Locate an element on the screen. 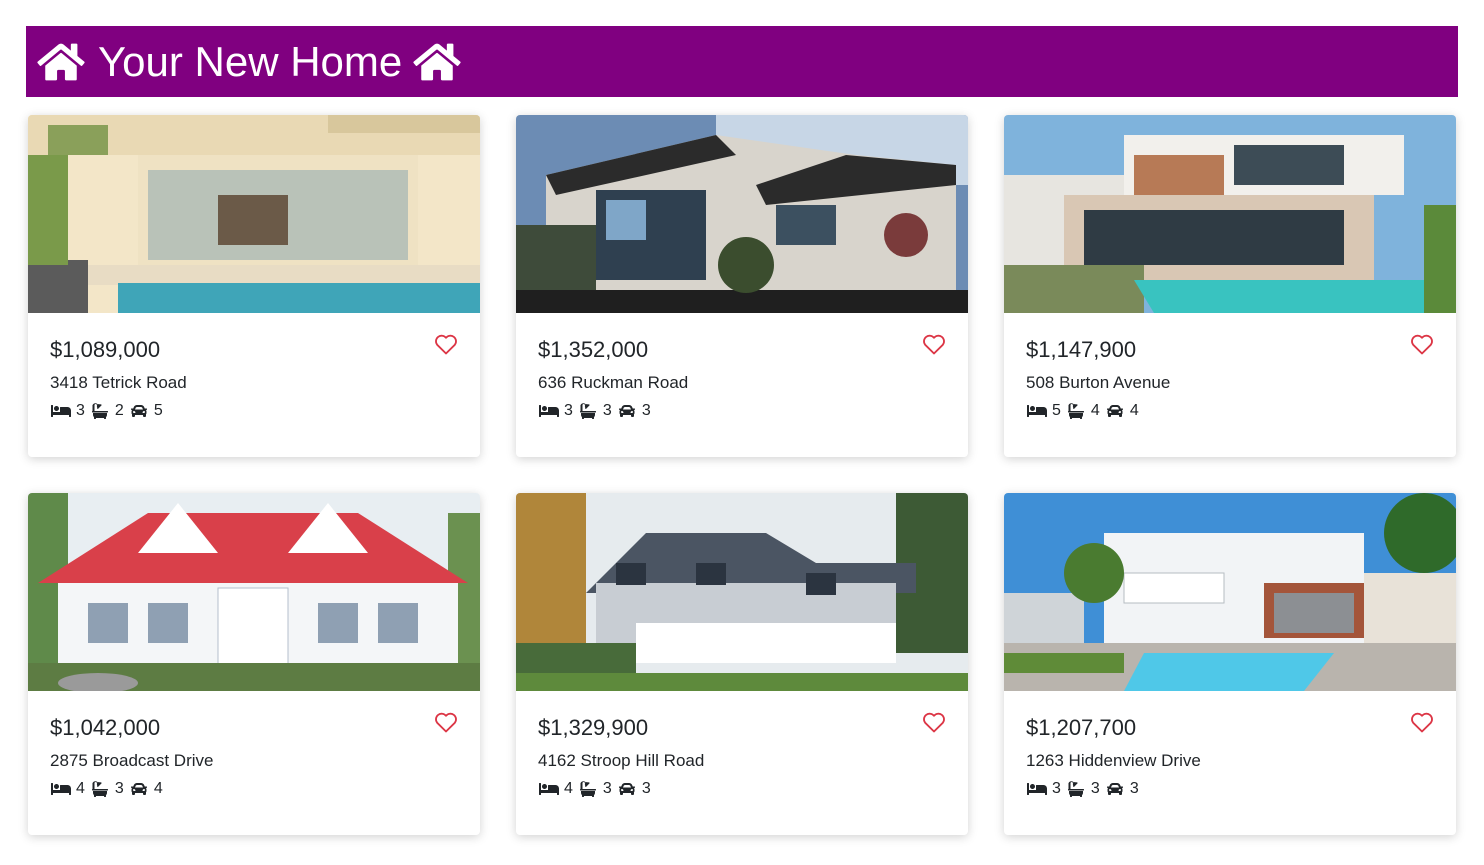 Image resolution: width=1484 pixels, height=865 pixels. listing-card: $1,147,900 508 Burton Avenue 5 4 4 is located at coordinates (1230, 286).